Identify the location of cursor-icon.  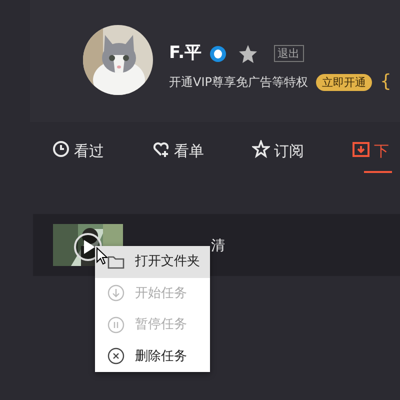
(102, 256).